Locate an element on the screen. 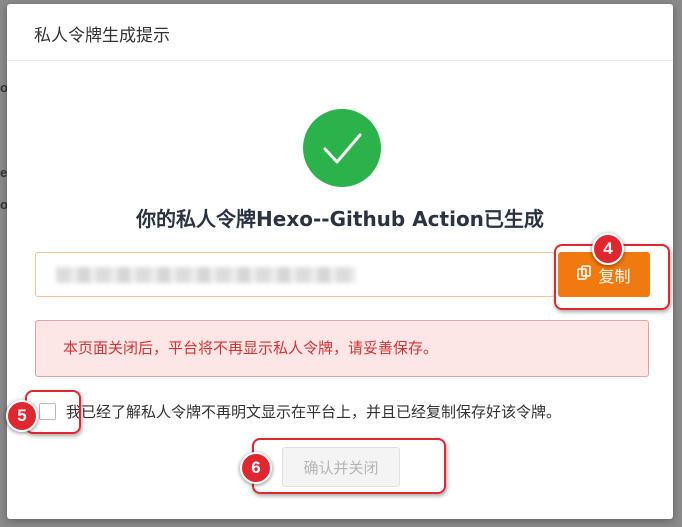 The width and height of the screenshot is (682, 527). warning-alert: 本页面关闭后，平台将不再显示私人令牌，请妥善保存。 is located at coordinates (342, 348).